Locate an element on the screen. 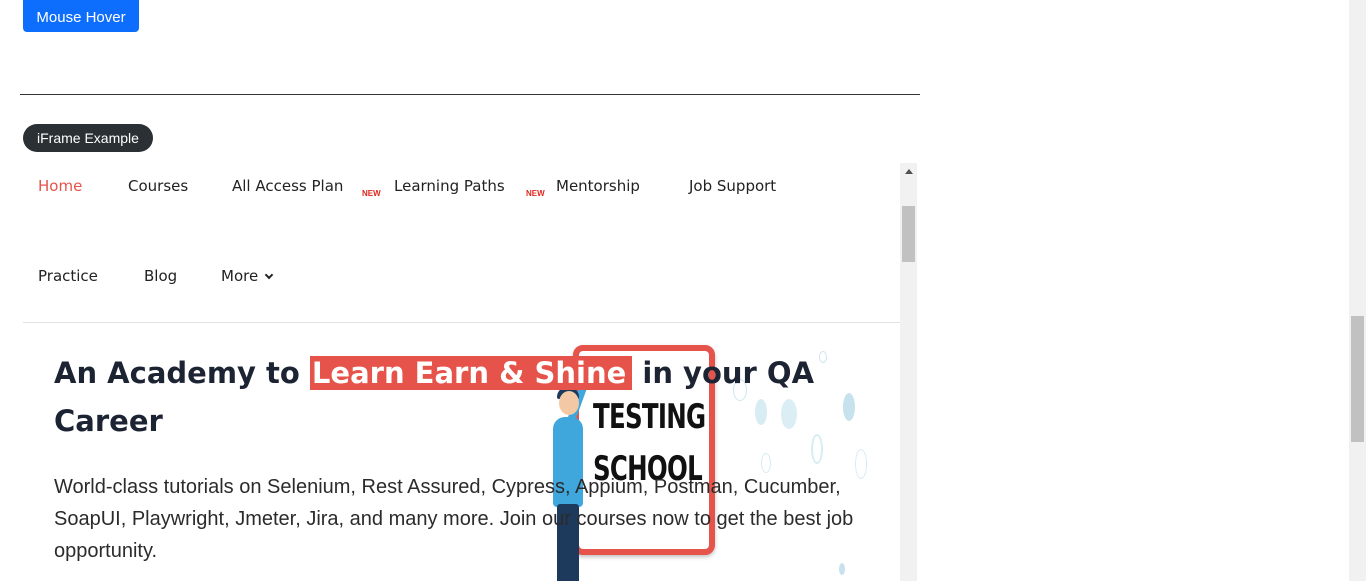 This screenshot has height=581, width=1366. page-scrollbar is located at coordinates (1357, 290).